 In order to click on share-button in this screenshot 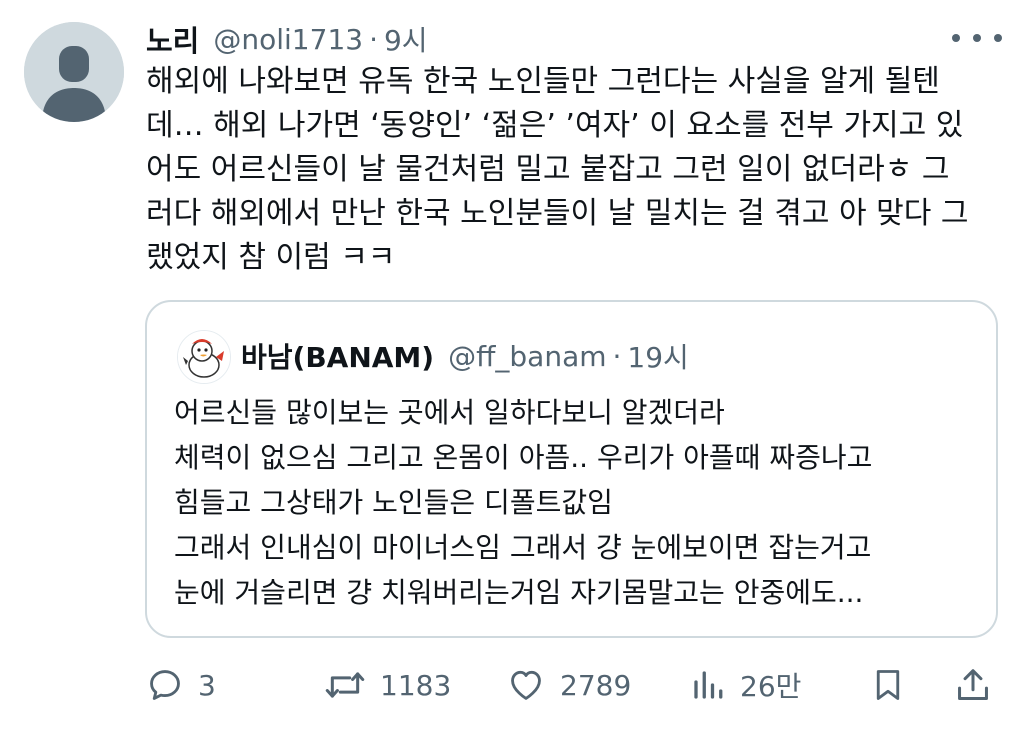, I will do `click(973, 685)`.